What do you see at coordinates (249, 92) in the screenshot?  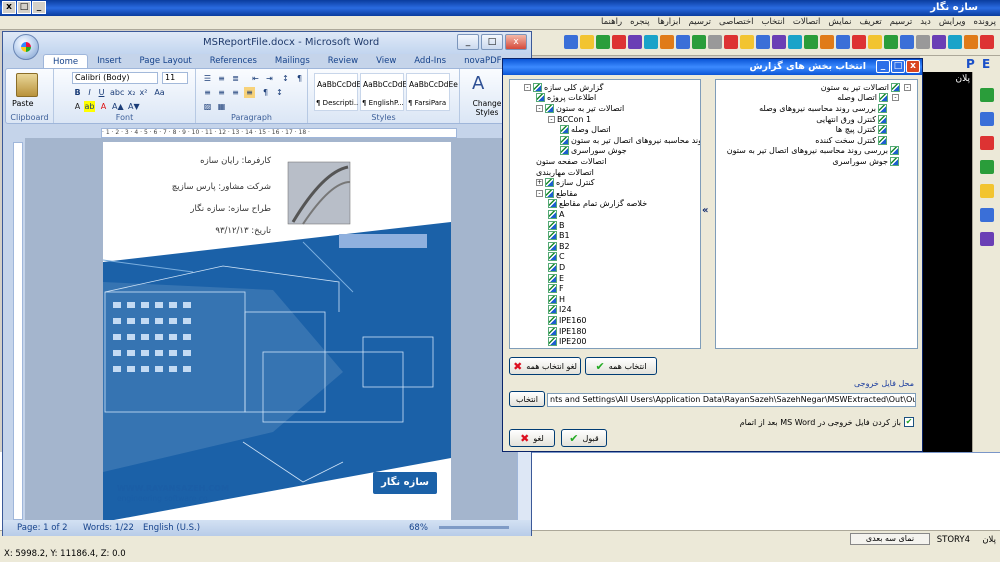 I see `justify-icon: ≡` at bounding box center [249, 92].